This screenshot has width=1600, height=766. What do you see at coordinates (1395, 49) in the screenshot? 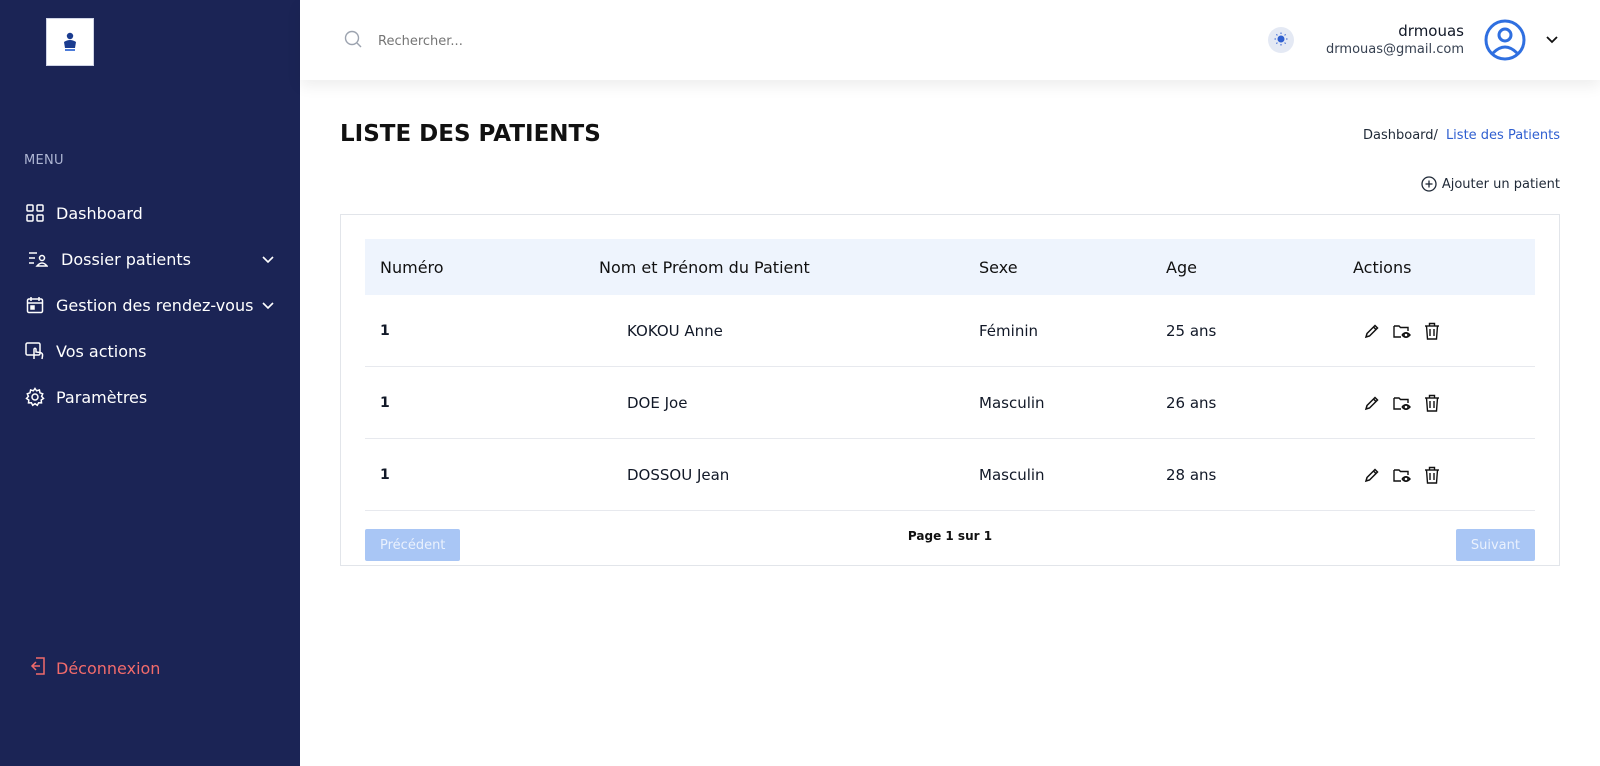
I see `user-email: drmouas@gmail.com` at bounding box center [1395, 49].